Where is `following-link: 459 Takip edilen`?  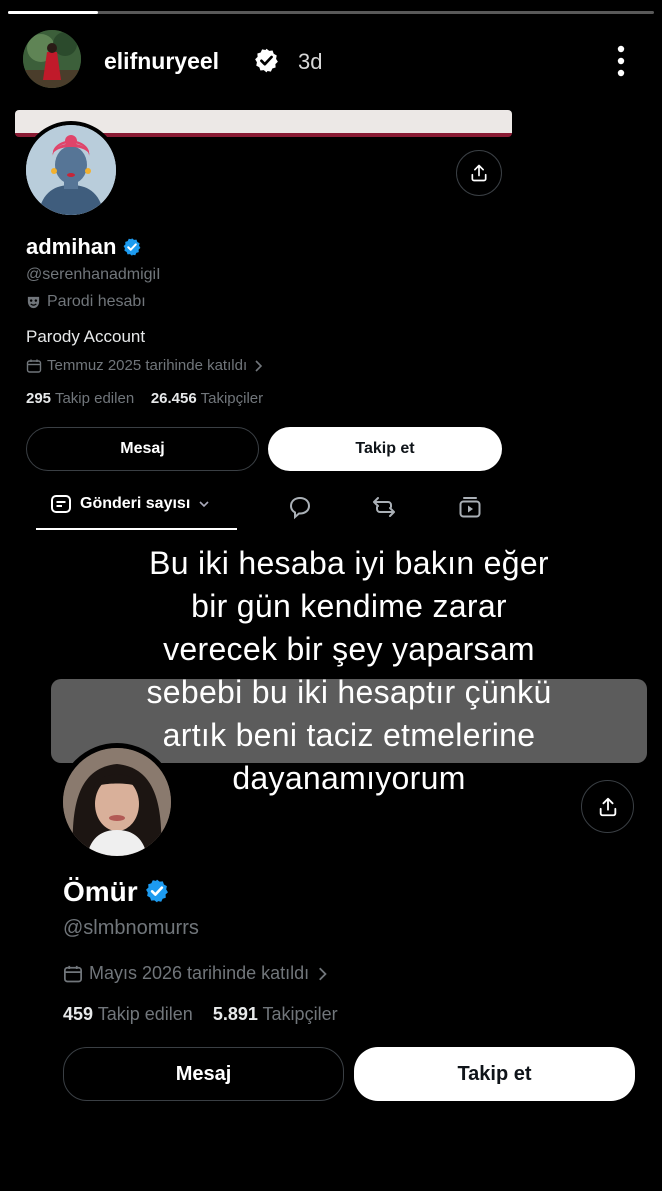 following-link: 459 Takip edilen is located at coordinates (128, 1014).